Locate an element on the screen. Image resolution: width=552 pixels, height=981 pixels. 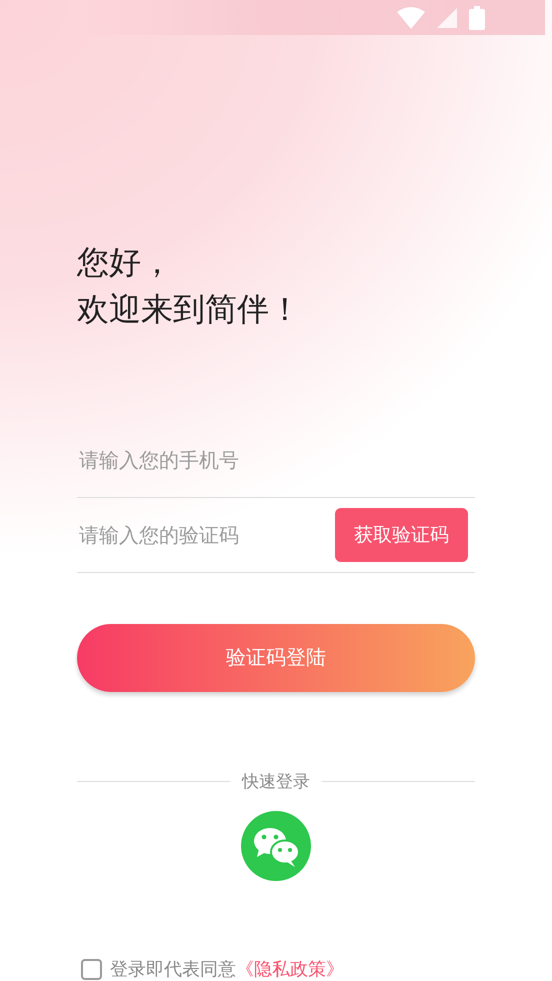
phone-input-field: 请输入您的手机号 is located at coordinates (276, 460).